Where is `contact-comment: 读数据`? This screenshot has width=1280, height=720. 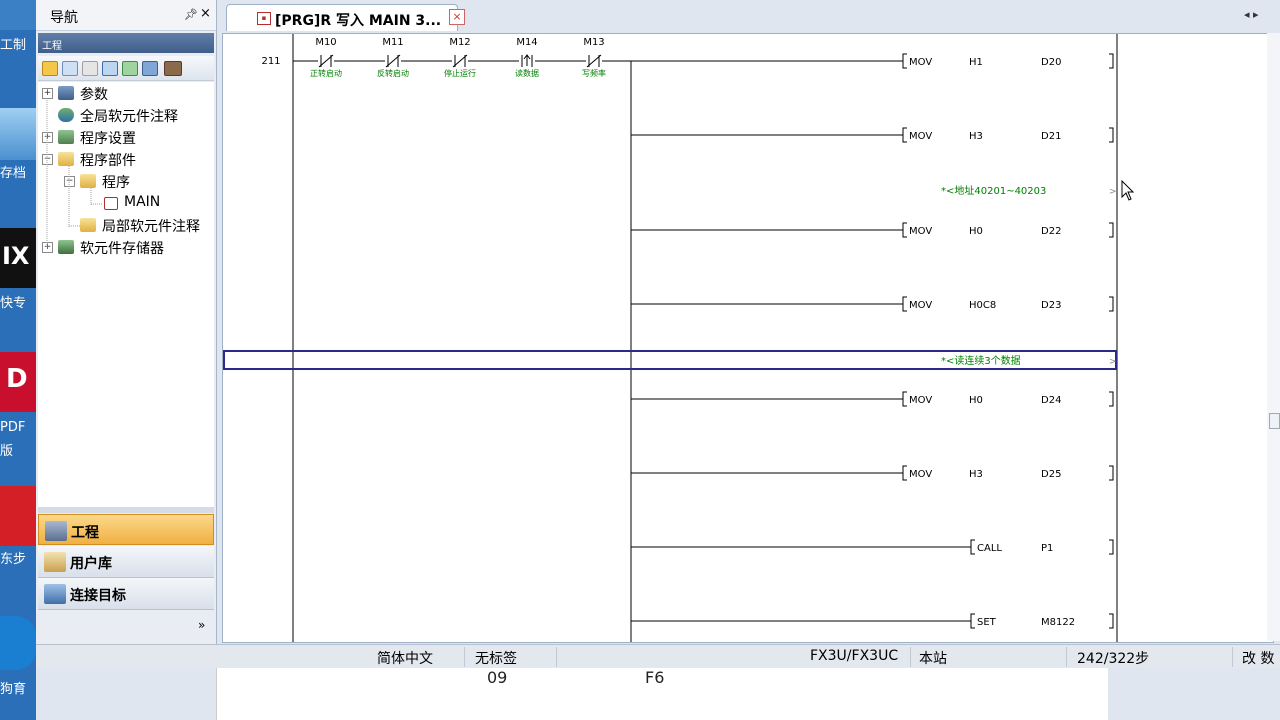 contact-comment: 读数据 is located at coordinates (527, 73).